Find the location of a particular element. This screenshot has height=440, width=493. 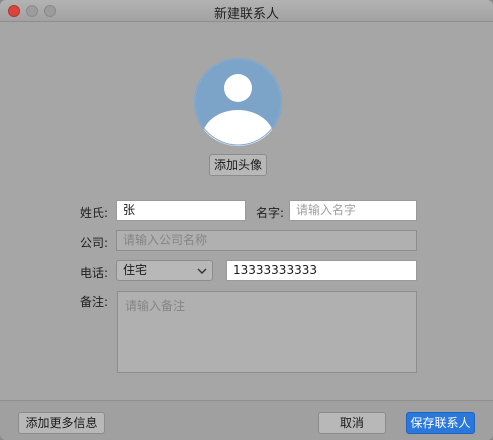

phone-number-field: 13333333333 is located at coordinates (321, 270).